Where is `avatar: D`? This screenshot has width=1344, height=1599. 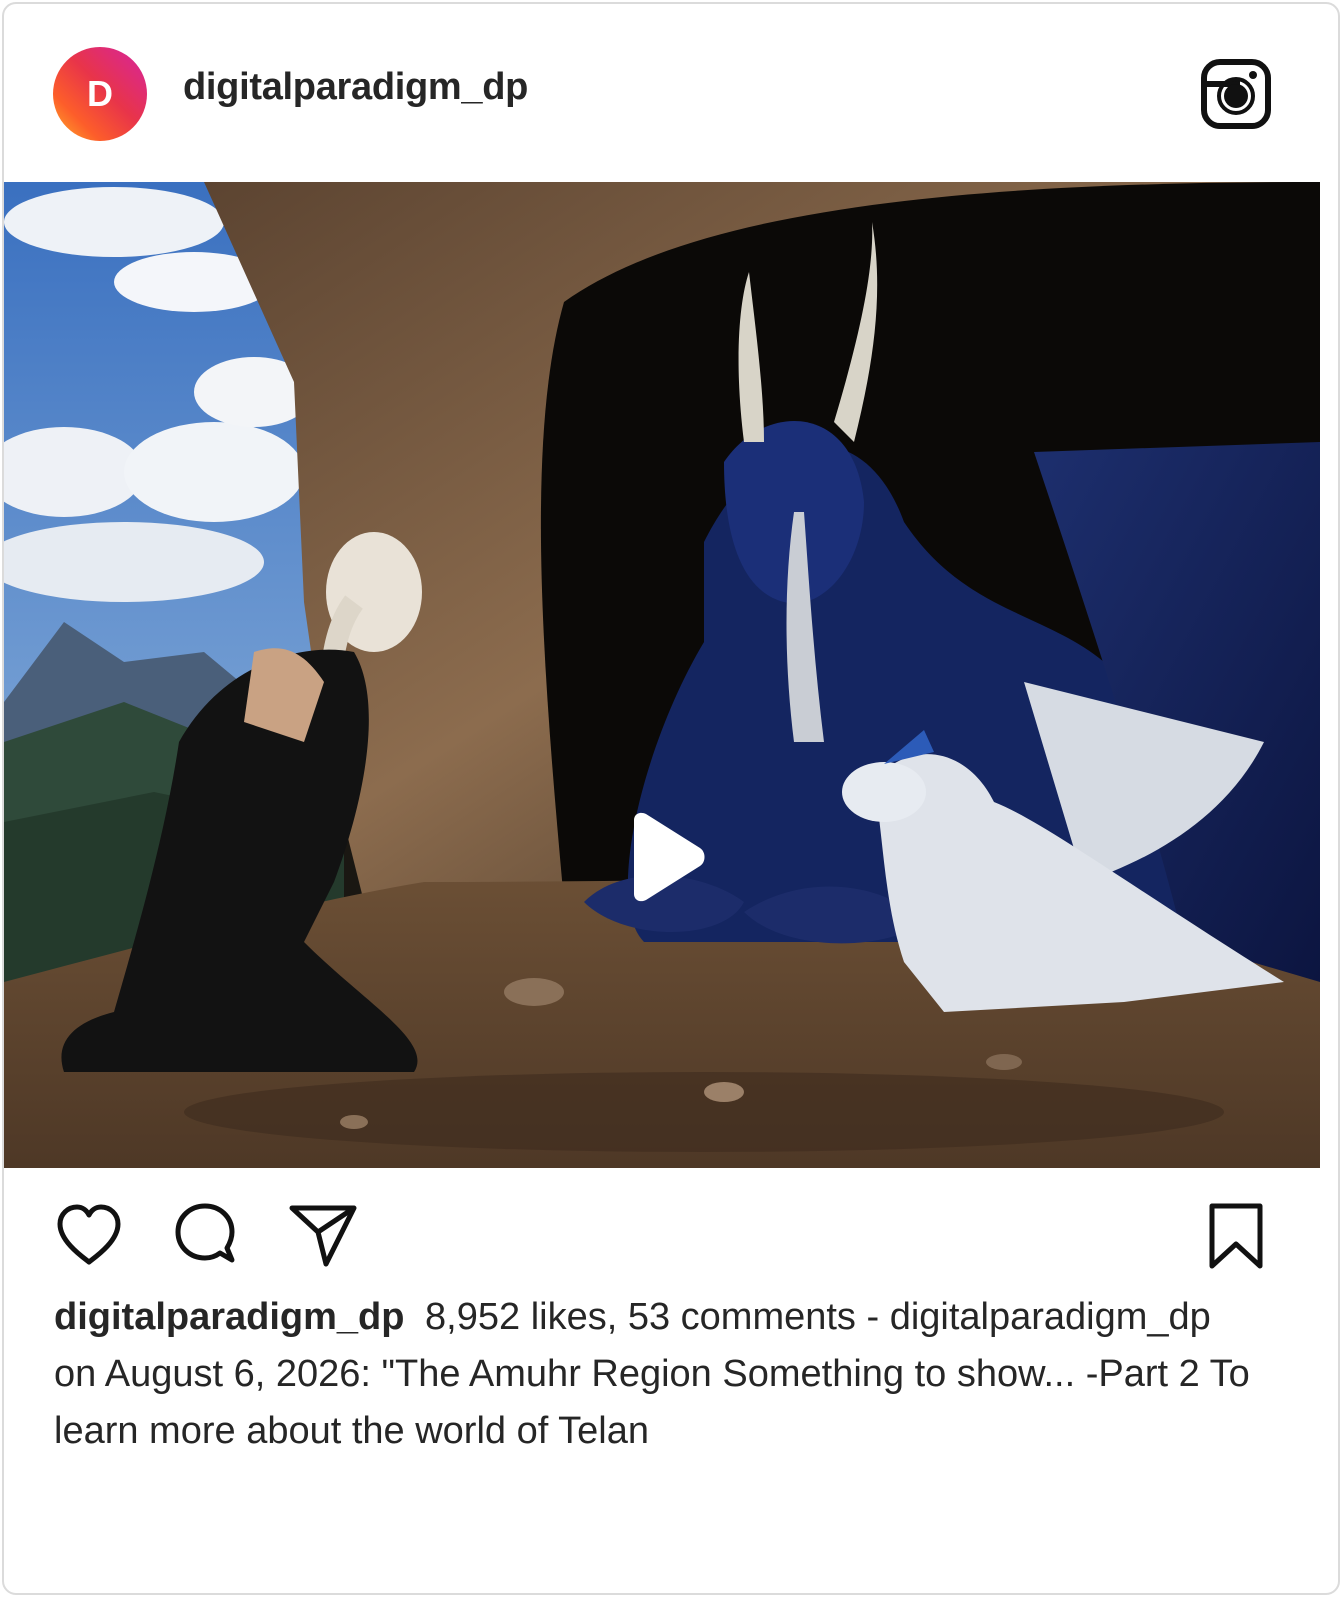 avatar: D is located at coordinates (100, 94).